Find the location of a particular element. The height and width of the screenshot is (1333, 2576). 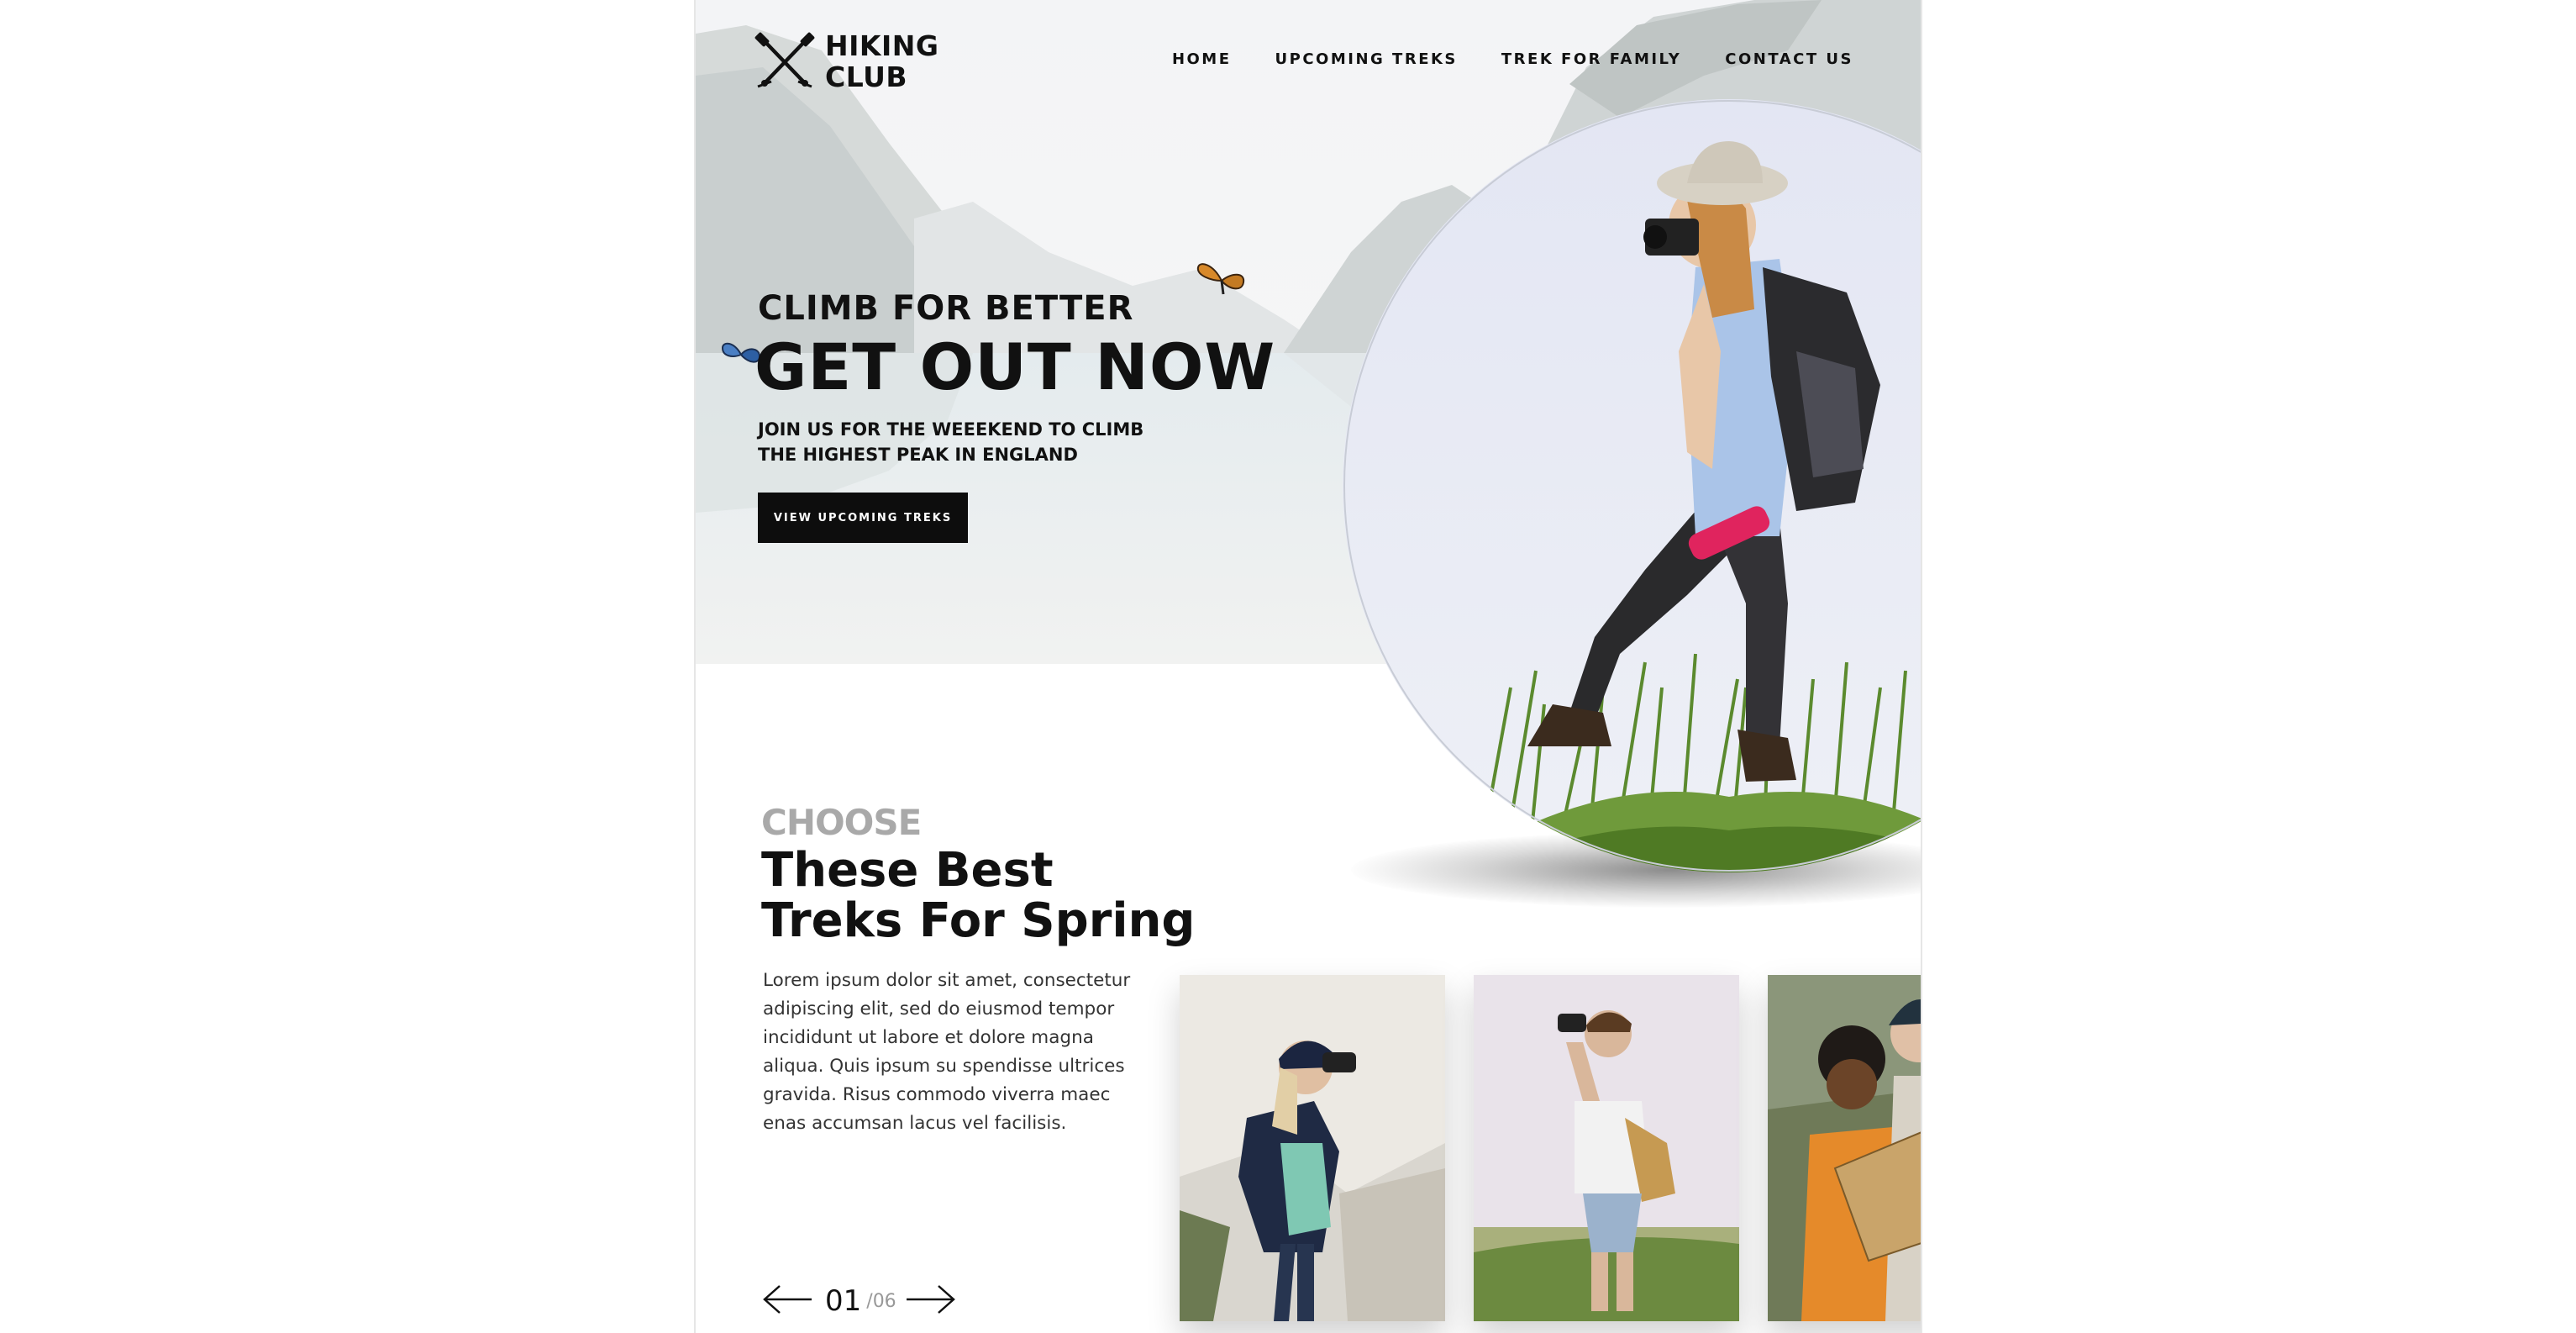

man-with-binoculars-photo is located at coordinates (1606, 1148).